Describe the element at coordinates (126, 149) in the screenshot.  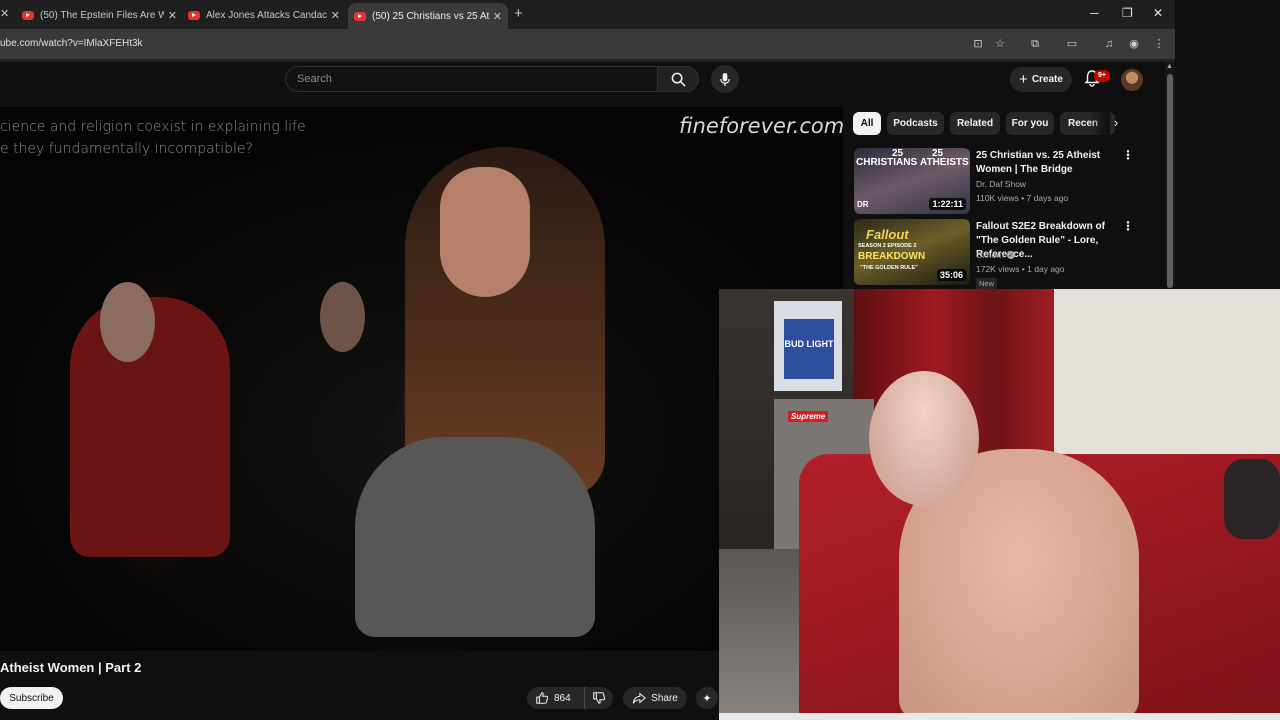
I see `question-line-2: e they fundamentally incompatible?` at that location.